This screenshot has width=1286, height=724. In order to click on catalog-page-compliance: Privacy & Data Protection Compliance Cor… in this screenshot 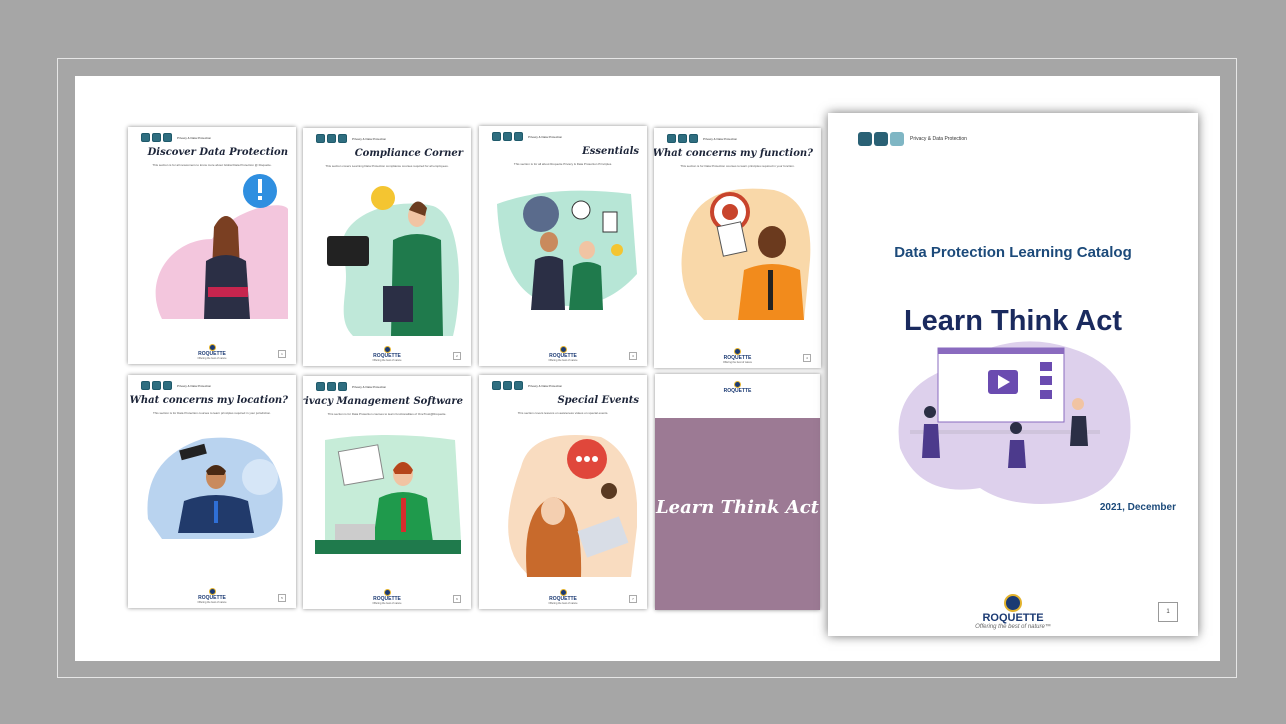, I will do `click(387, 247)`.